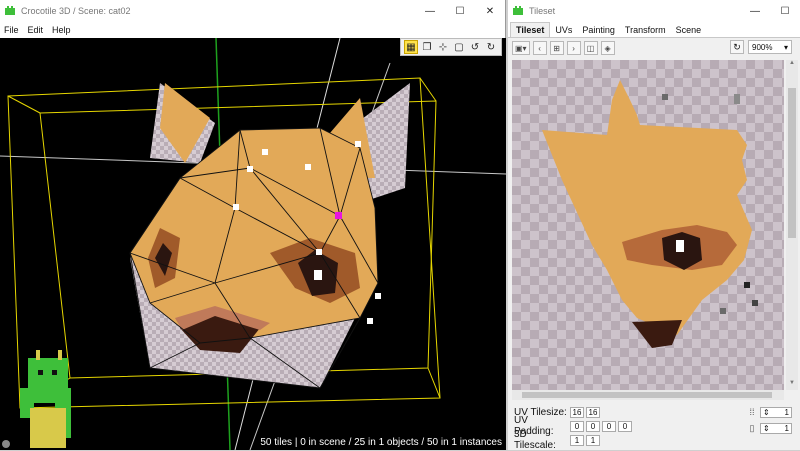 This screenshot has width=800, height=451. Describe the element at coordinates (577, 412) in the screenshot. I see `uv-tilesize-x: 16` at that location.